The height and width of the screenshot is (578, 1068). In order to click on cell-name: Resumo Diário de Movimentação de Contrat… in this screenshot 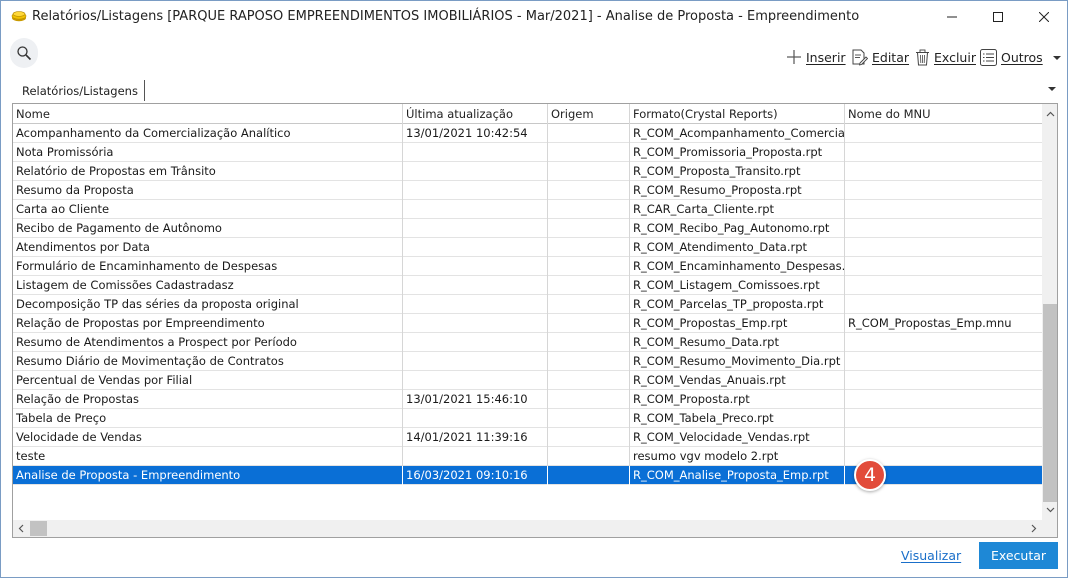, I will do `click(208, 361)`.